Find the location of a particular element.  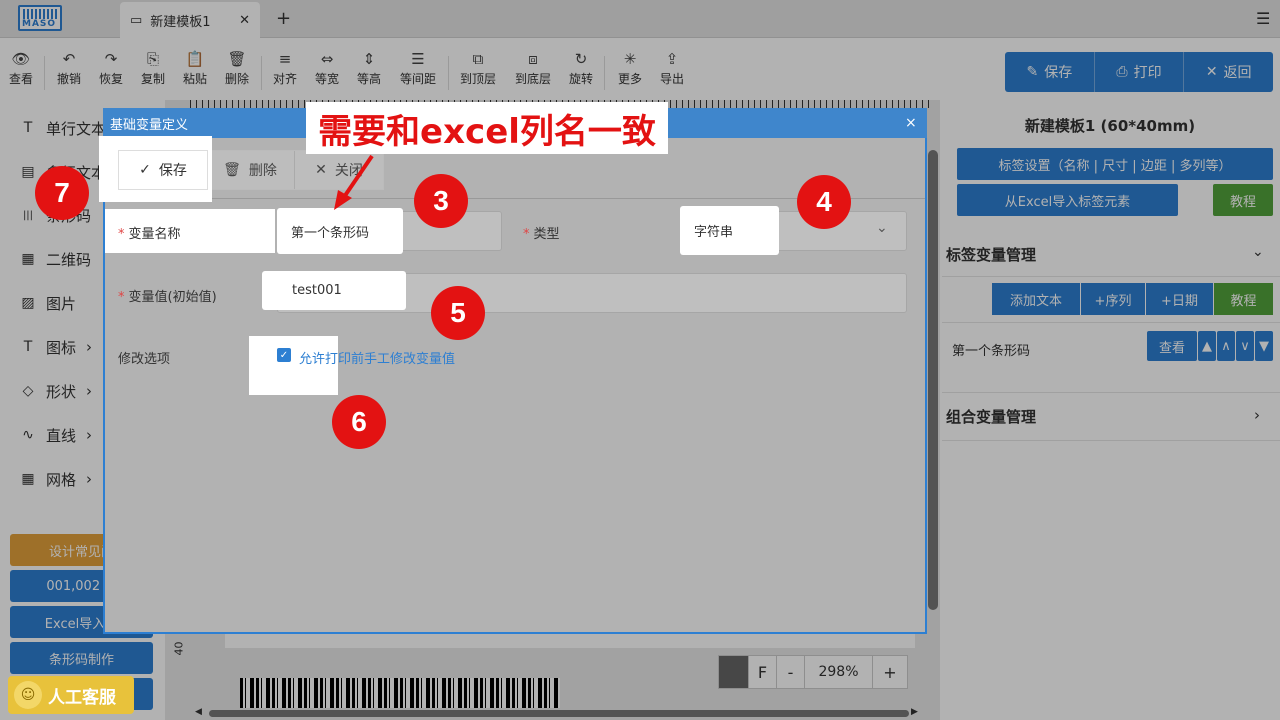

type-label-text: 类型 is located at coordinates (546, 234).